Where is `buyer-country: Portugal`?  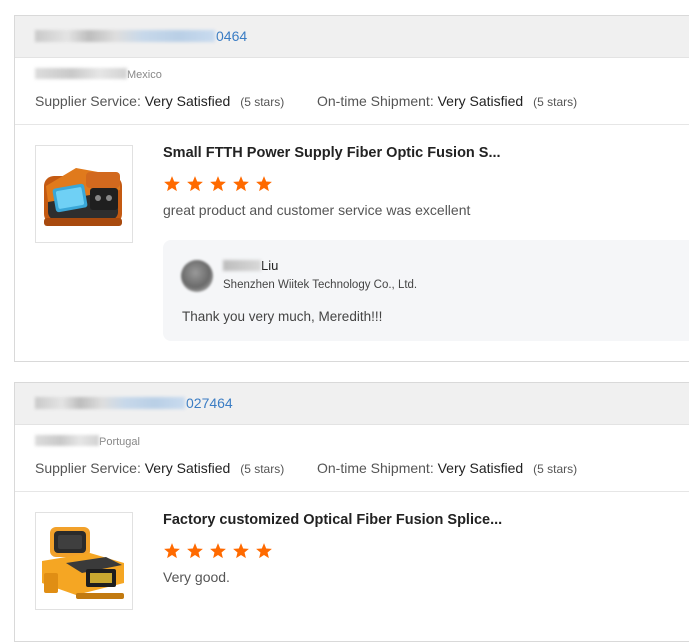 buyer-country: Portugal is located at coordinates (119, 442).